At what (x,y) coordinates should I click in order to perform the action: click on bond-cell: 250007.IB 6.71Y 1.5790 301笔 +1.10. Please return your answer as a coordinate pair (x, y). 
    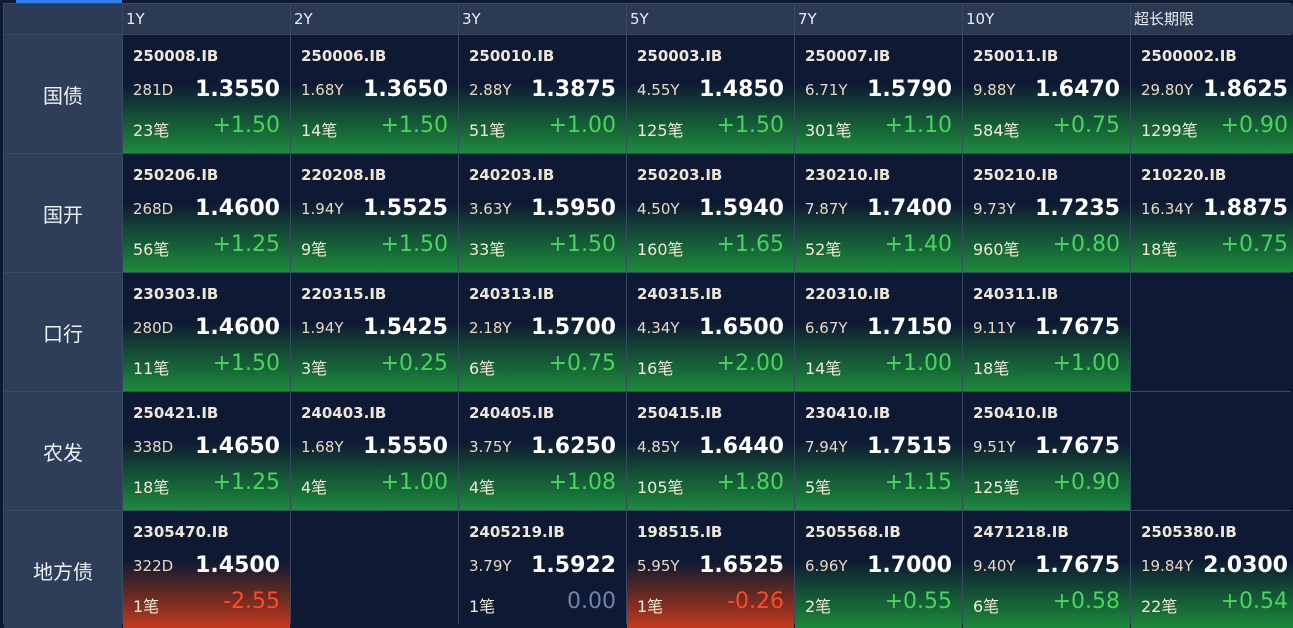
    Looking at the image, I should click on (878, 94).